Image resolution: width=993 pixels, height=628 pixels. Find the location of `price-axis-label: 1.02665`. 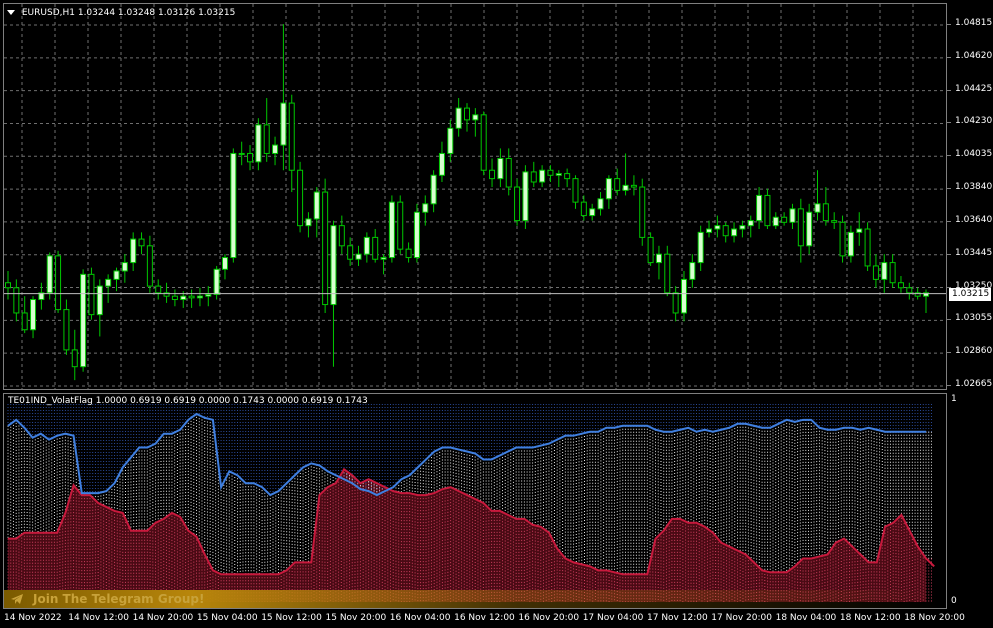

price-axis-label: 1.02665 is located at coordinates (974, 384).